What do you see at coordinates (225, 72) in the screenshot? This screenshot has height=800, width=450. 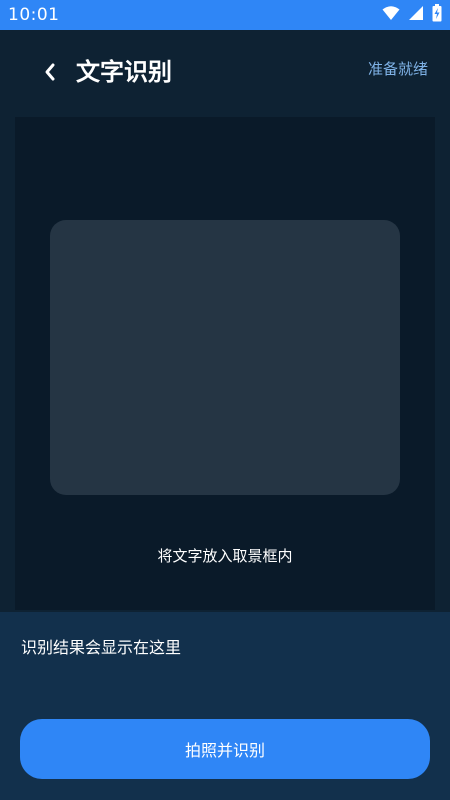 I see `header: 文字识别 准备就绪` at bounding box center [225, 72].